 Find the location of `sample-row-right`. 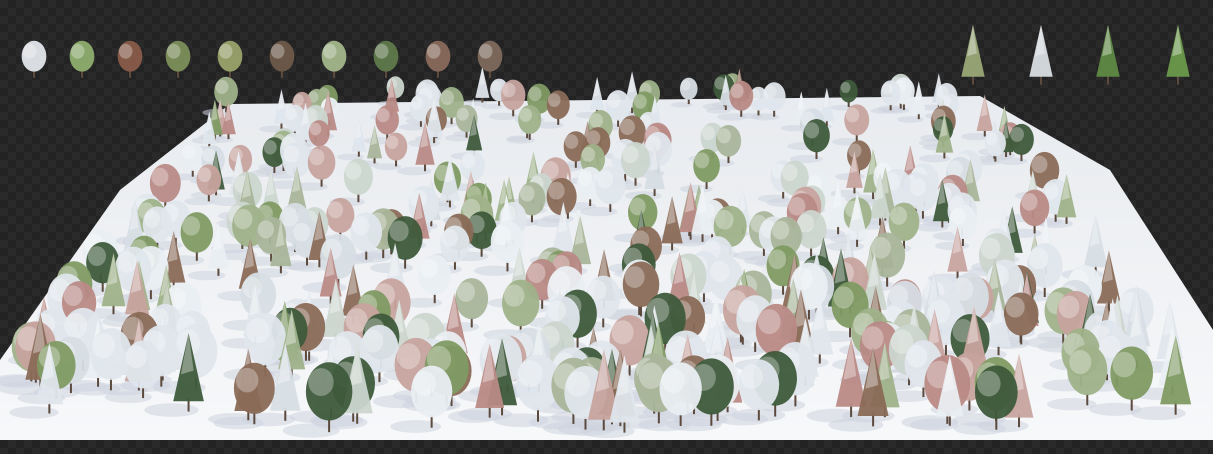

sample-row-right is located at coordinates (1075, 54).